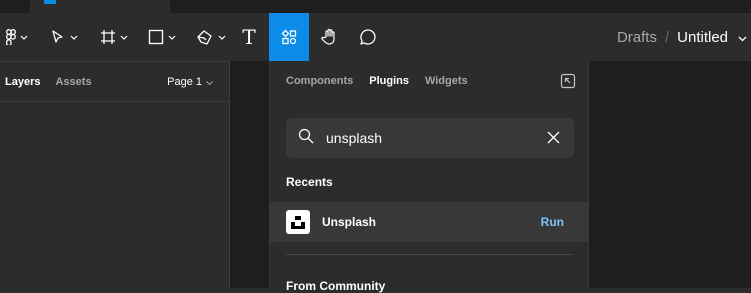 The width and height of the screenshot is (751, 293). I want to click on pen-nib-icon, so click(205, 37).